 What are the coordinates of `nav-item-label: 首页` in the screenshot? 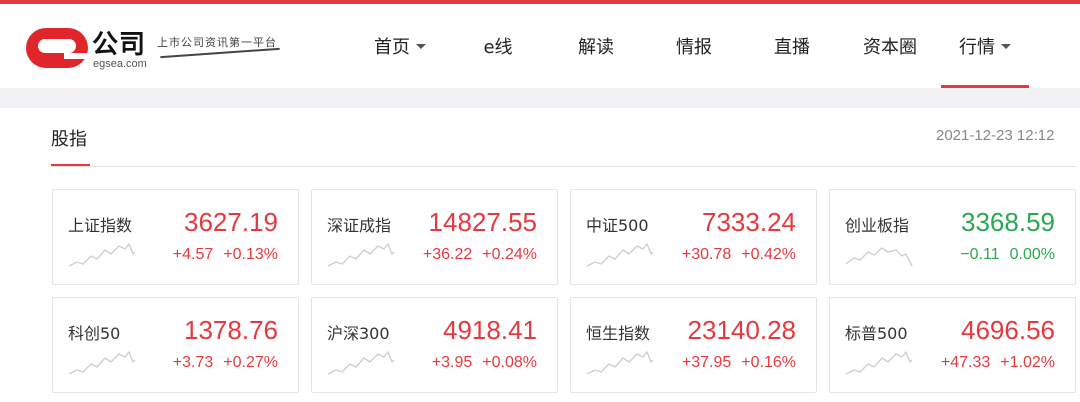 It's located at (392, 47).